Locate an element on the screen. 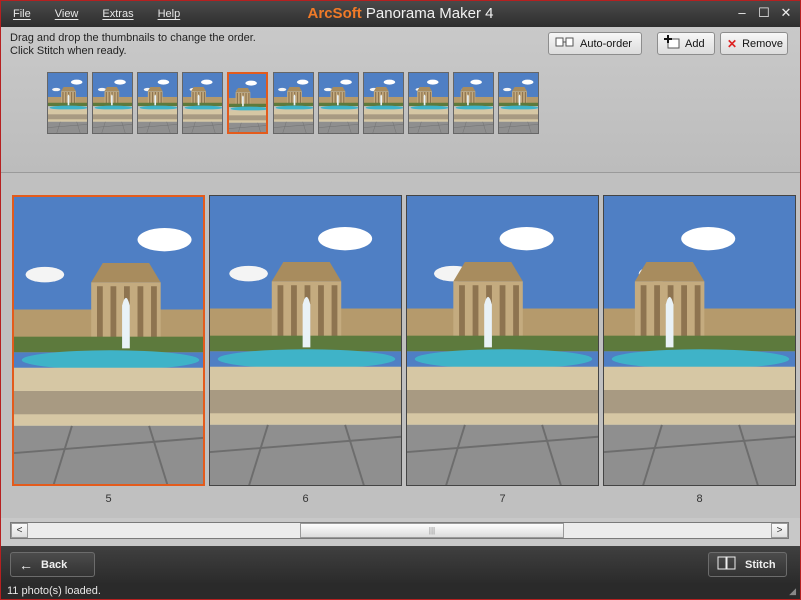  scroll-left-icon: < is located at coordinates (19, 530).